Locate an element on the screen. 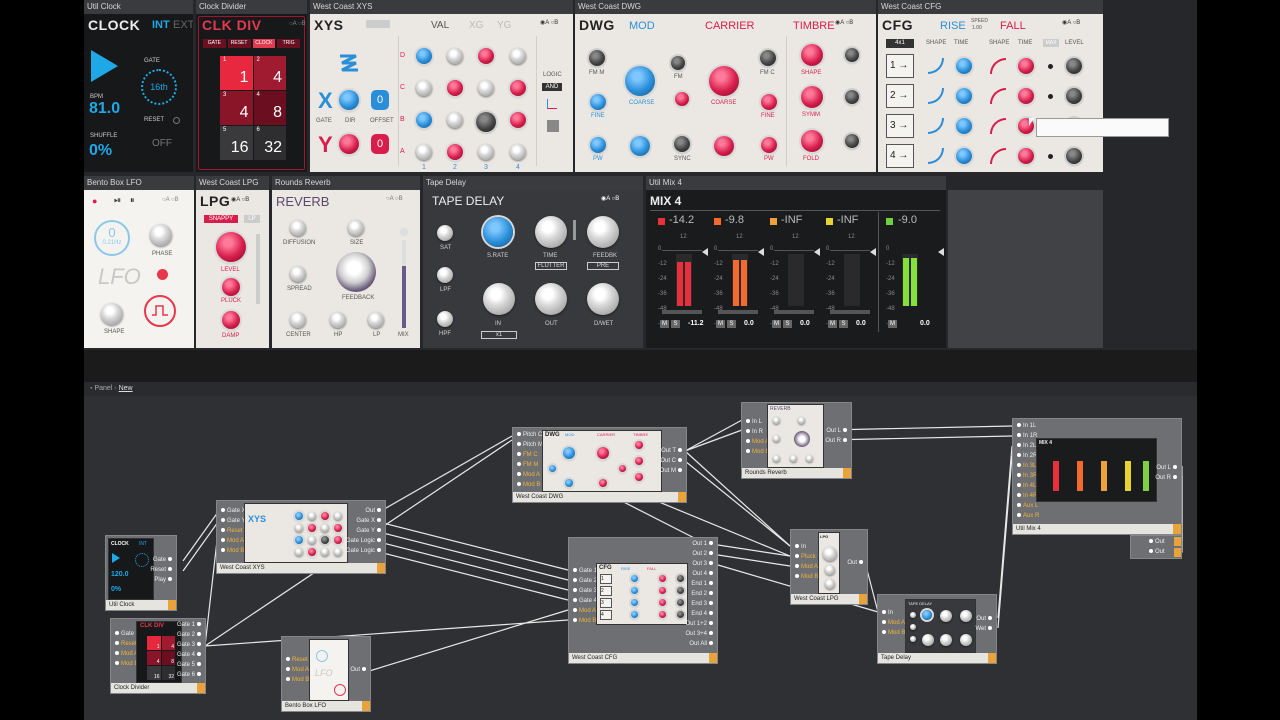 This screenshot has height=720, width=1280. patch-port-out: Out C is located at coordinates (672, 461).